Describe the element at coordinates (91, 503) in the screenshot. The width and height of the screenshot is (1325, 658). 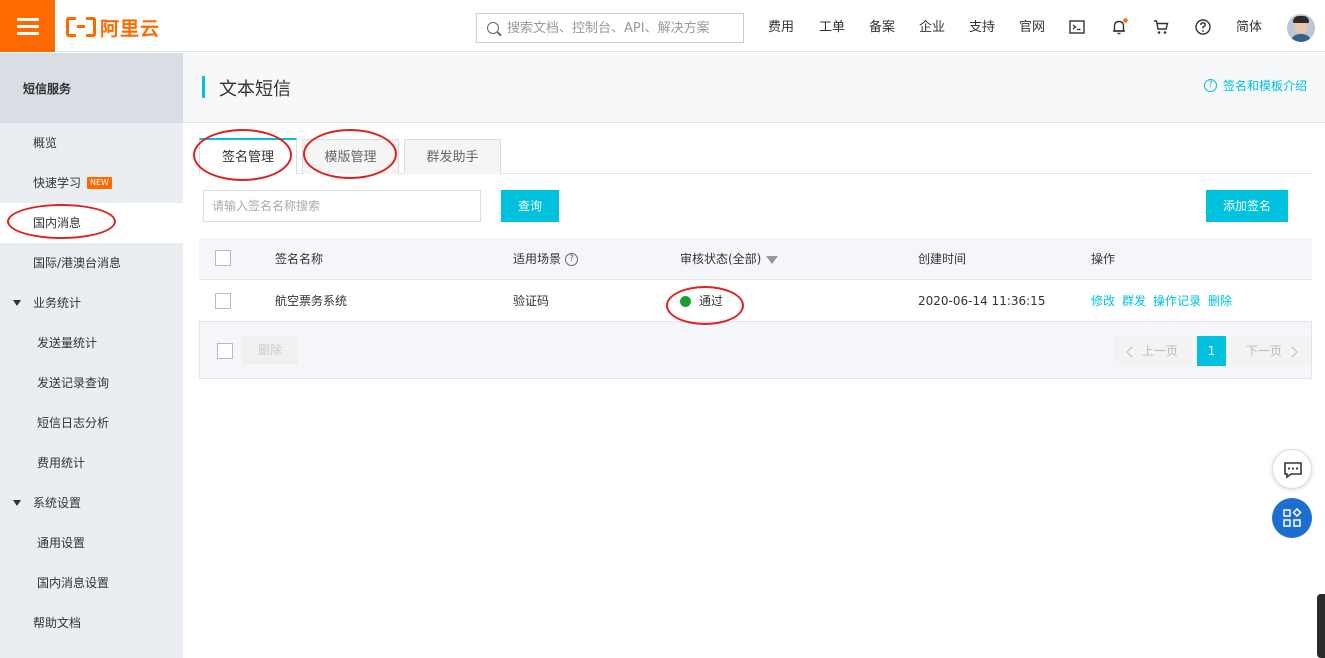
I see `sidebar-group-system-settings: 系统设置` at that location.